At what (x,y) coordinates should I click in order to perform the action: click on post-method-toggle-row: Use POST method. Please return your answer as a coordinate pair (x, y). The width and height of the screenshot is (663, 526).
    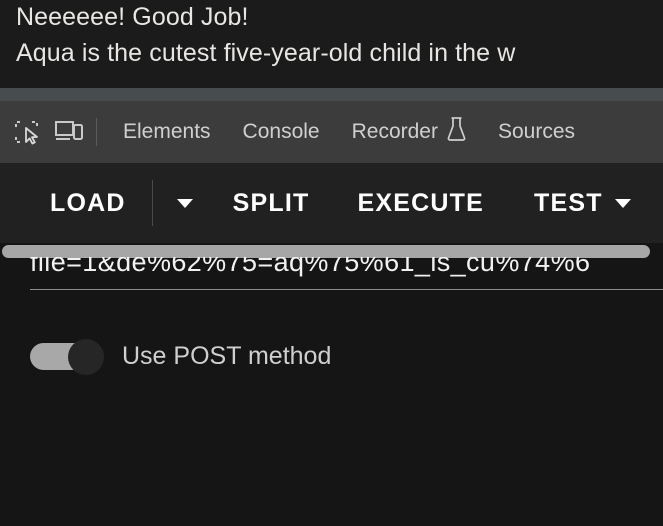
    Looking at the image, I should click on (181, 357).